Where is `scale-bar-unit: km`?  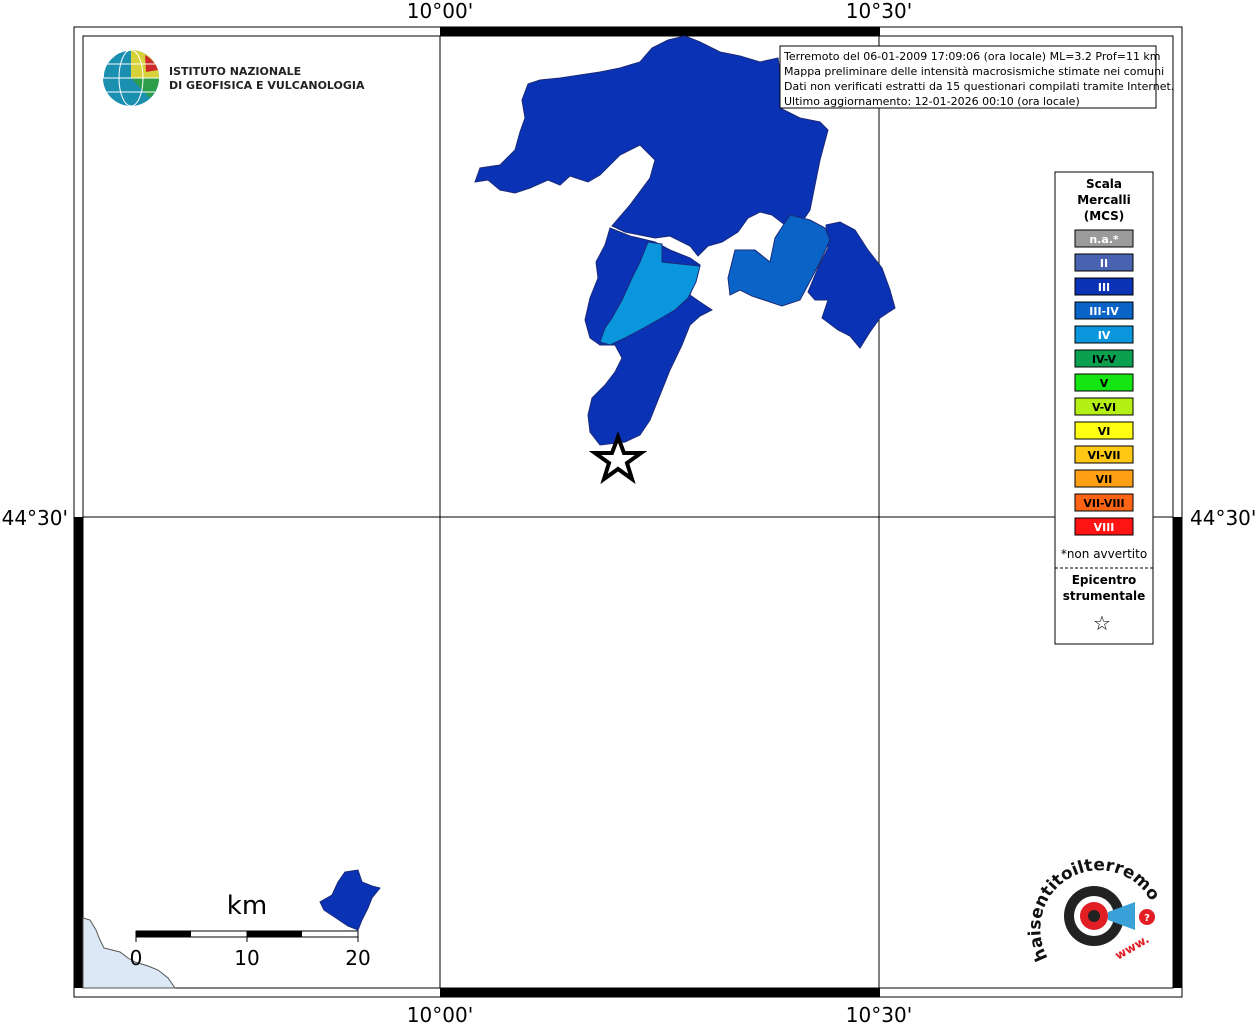 scale-bar-unit: km is located at coordinates (247, 906).